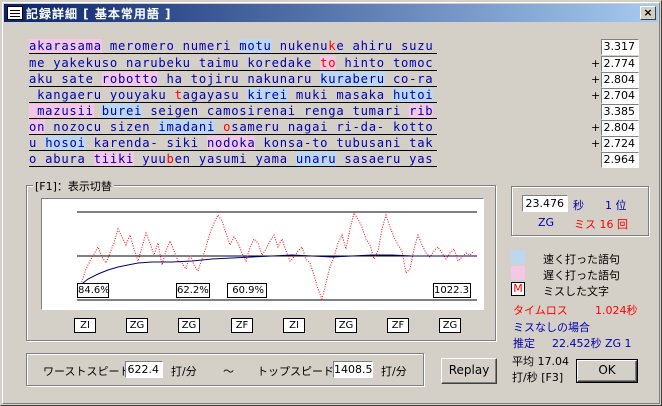  I want to click on top-speed-unit: 打/分, so click(394, 371).